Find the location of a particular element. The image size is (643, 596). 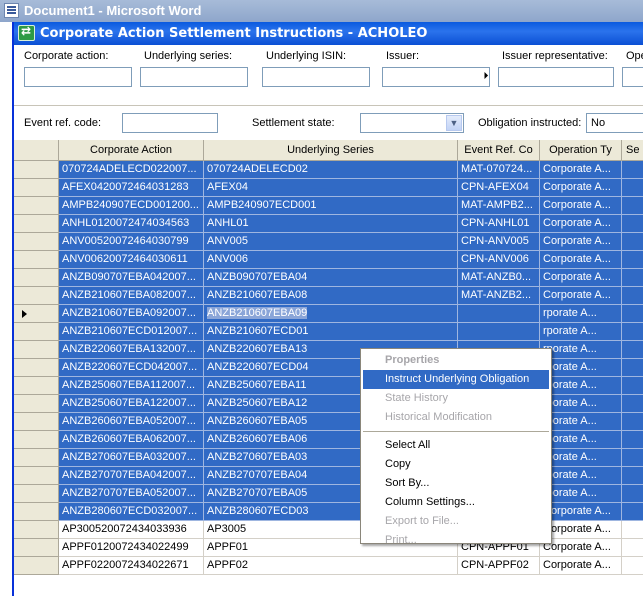

cell-corporate-action: ANV00520072464030799 is located at coordinates (131, 242).